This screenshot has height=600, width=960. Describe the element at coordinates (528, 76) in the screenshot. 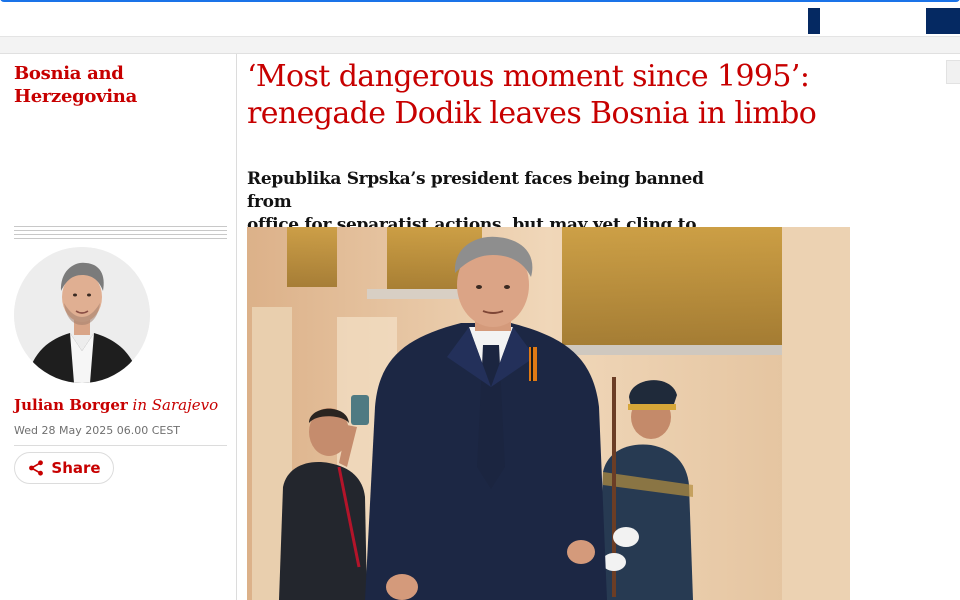

I see `headline-line1: ‘Most dangerous moment since 1995’:` at that location.